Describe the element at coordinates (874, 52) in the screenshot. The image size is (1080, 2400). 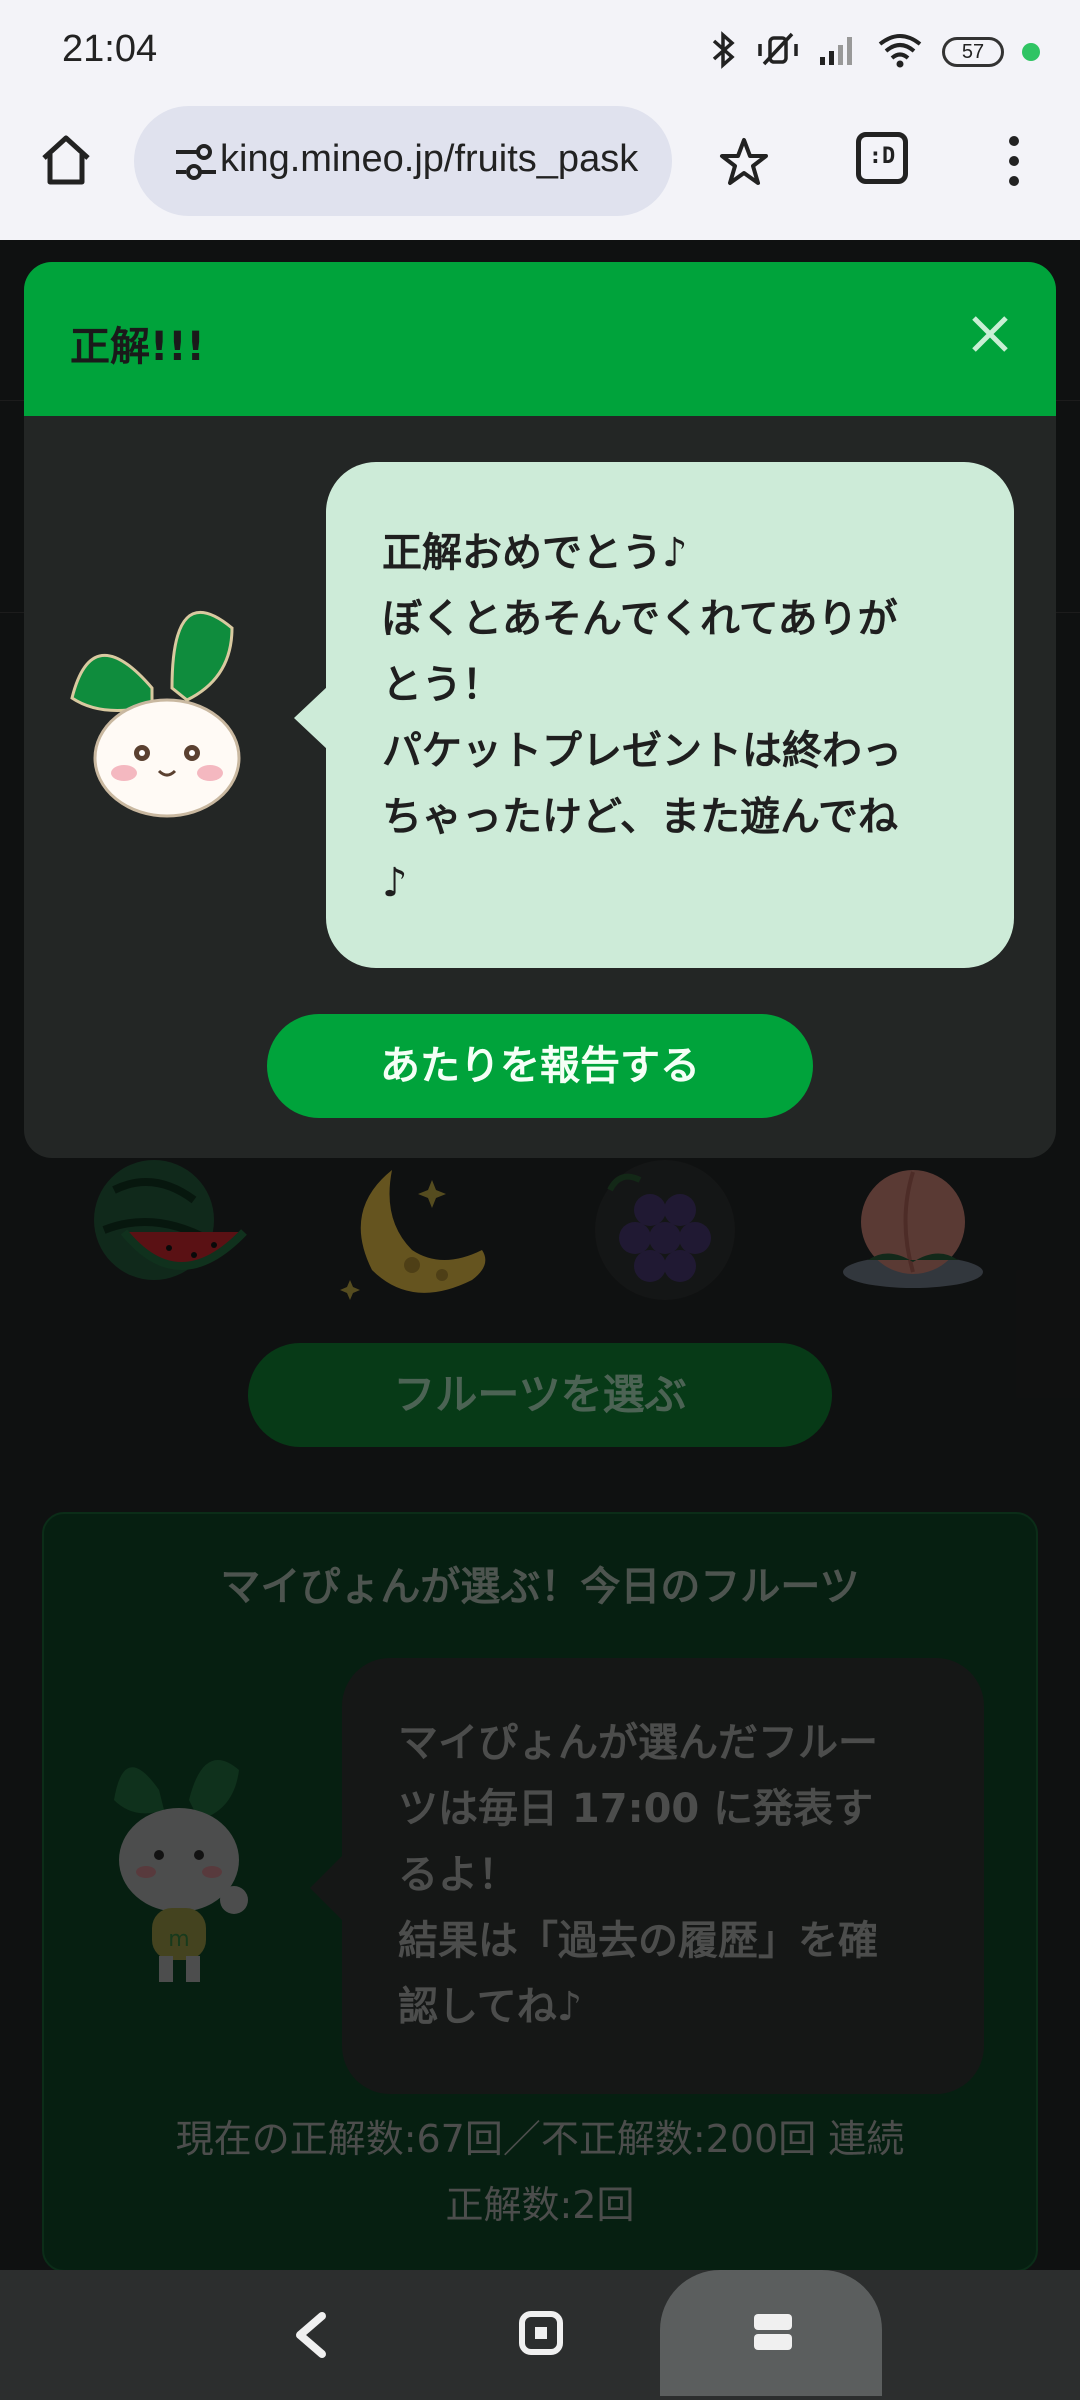
I see `status-icons: 57` at that location.